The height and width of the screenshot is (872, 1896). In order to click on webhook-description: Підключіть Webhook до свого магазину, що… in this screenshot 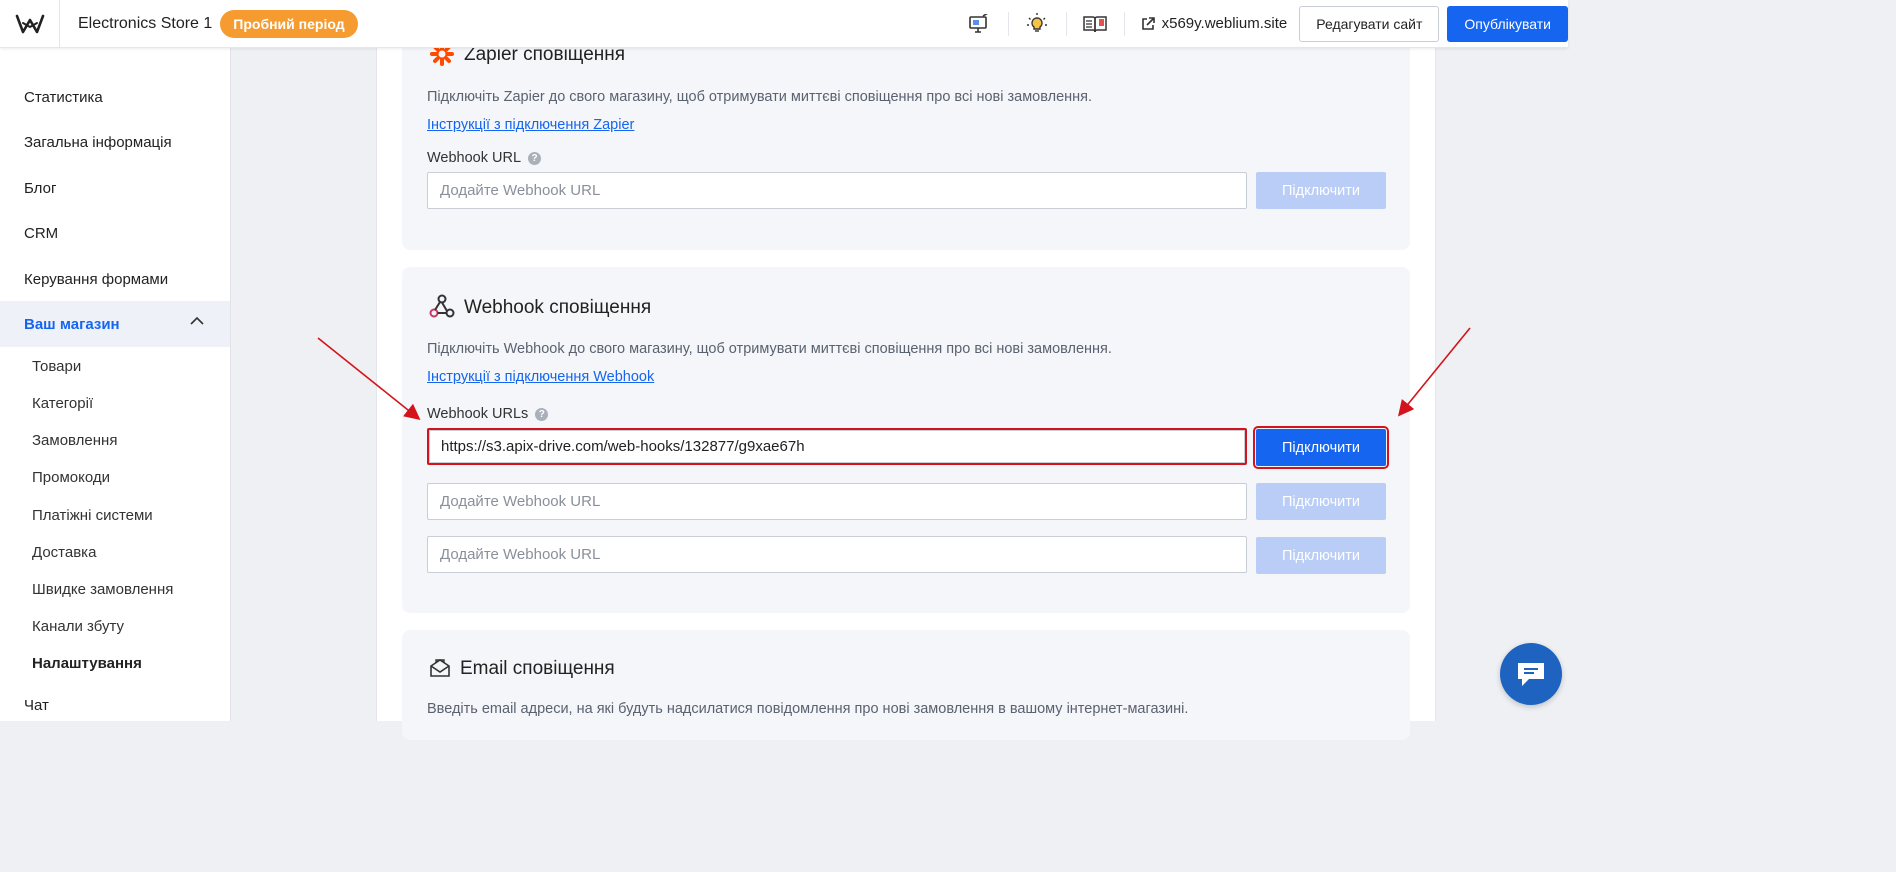, I will do `click(769, 349)`.